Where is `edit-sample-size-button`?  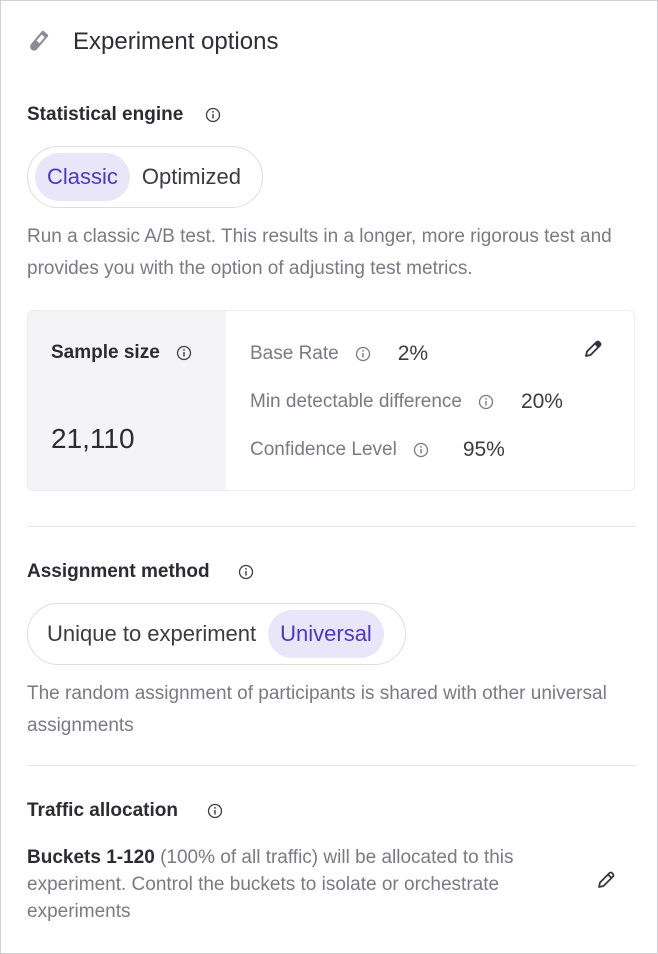
edit-sample-size-button is located at coordinates (593, 351).